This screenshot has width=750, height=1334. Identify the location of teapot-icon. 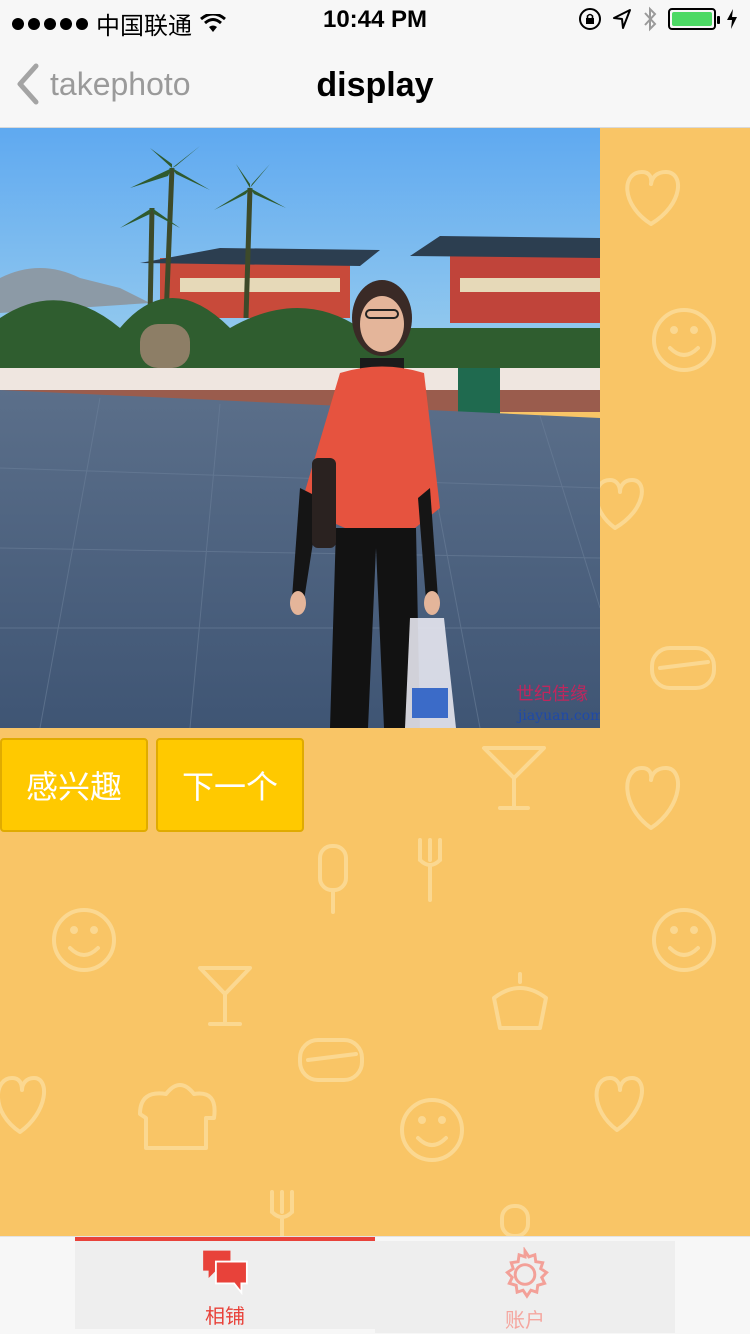
(520, 1001).